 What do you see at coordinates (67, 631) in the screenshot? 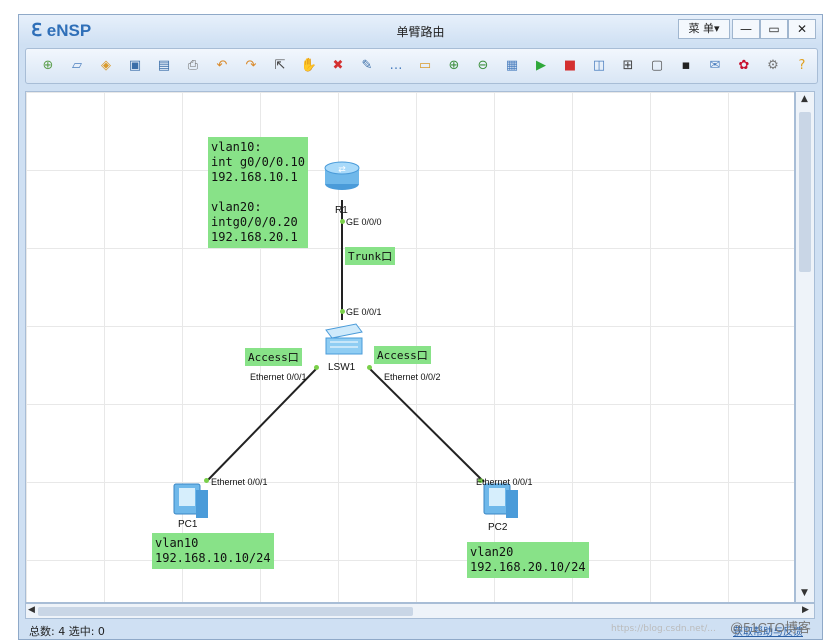
I see `status-summary: 总数: 4 选中: 0` at bounding box center [67, 631].